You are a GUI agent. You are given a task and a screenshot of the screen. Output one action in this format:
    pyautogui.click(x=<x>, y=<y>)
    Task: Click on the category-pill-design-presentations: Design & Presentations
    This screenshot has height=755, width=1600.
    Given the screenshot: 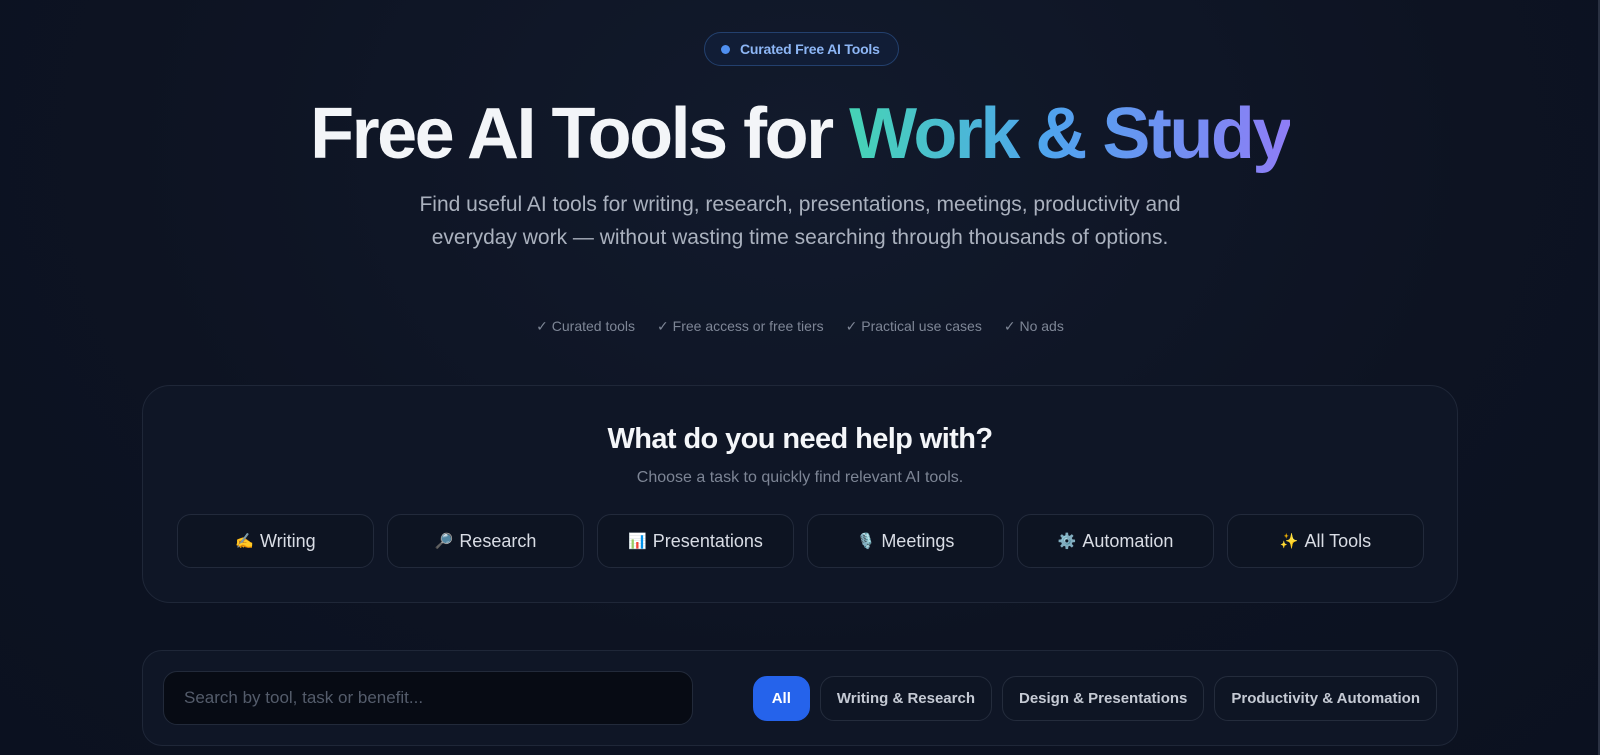 What is the action you would take?
    pyautogui.click(x=1103, y=698)
    